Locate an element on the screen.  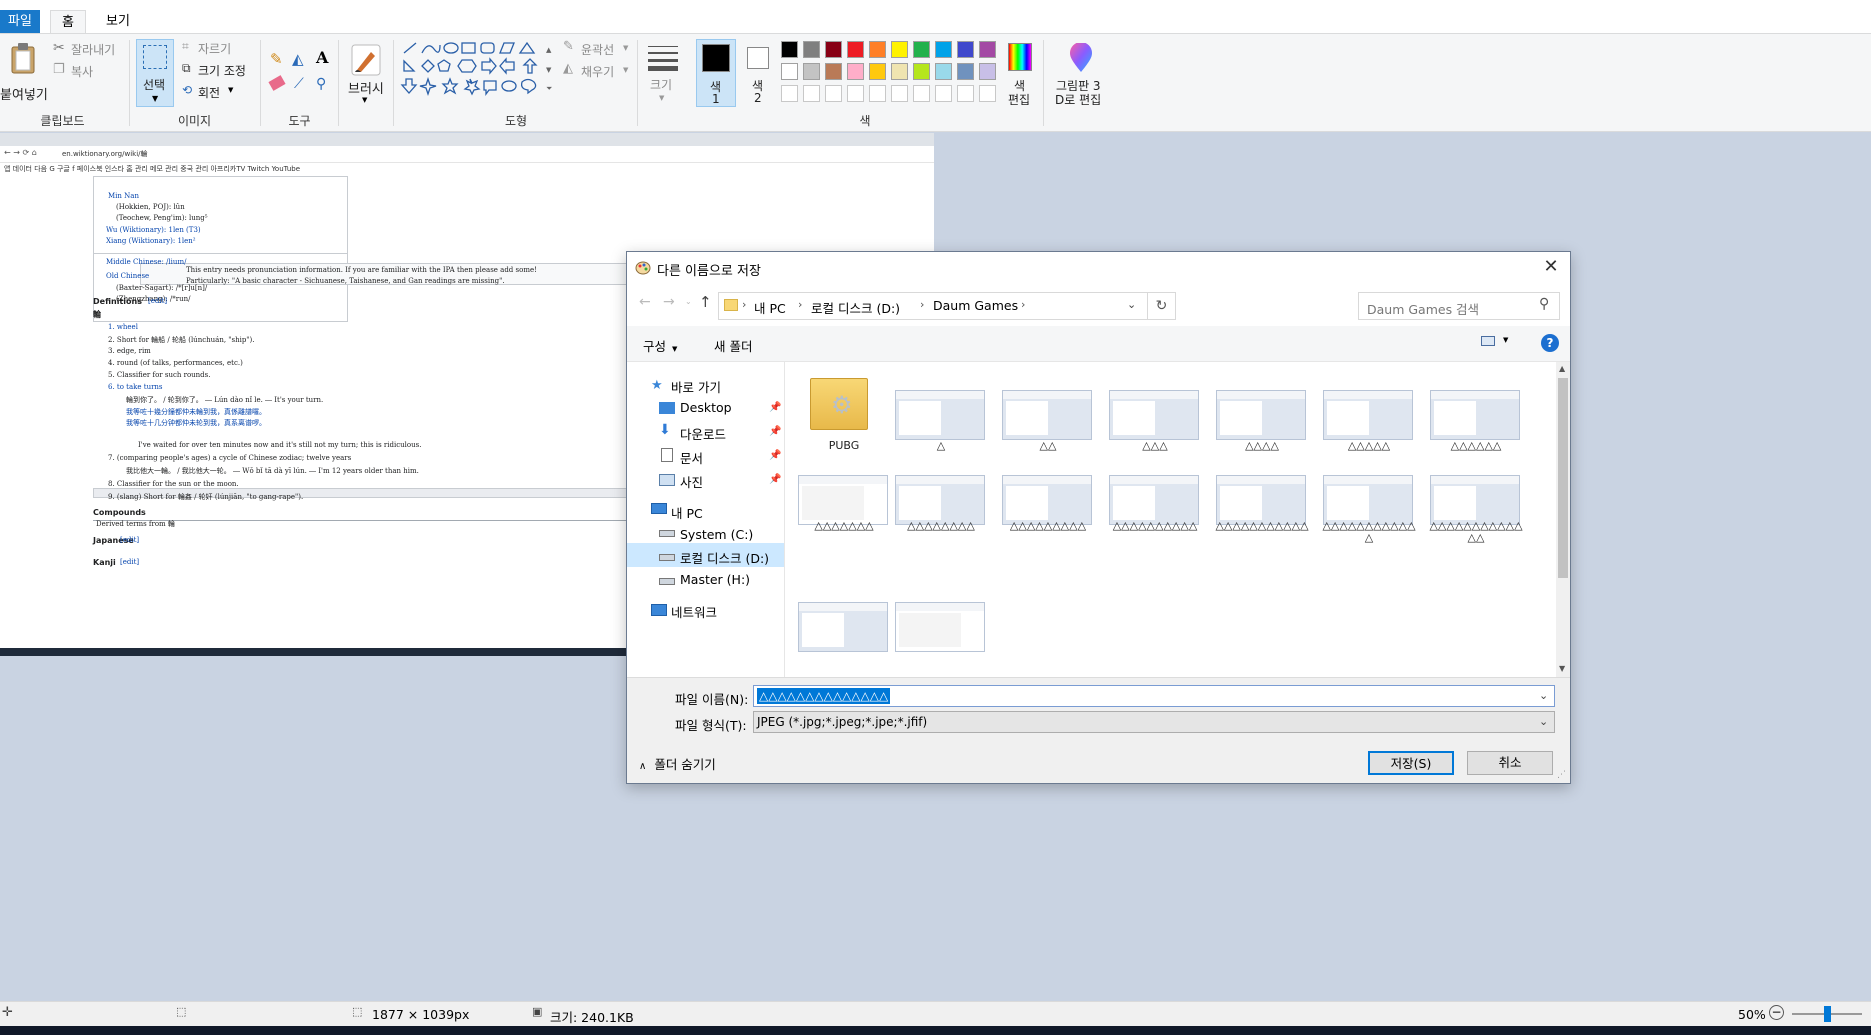
nav-master-h: Master (H:) is located at coordinates (715, 579).